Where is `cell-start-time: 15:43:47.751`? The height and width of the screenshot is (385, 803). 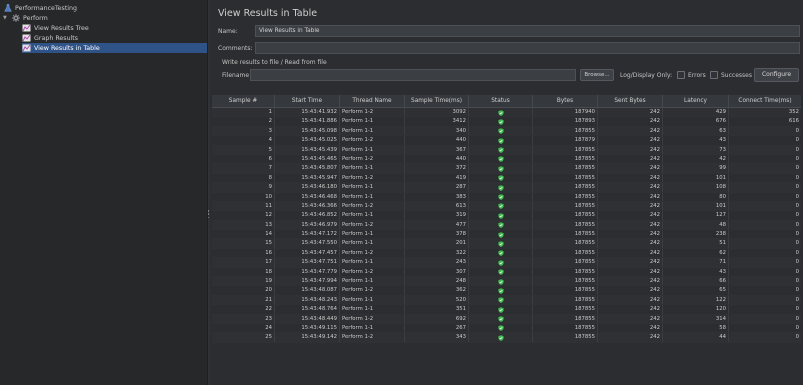
cell-start-time: 15:43:47.751 is located at coordinates (307, 262).